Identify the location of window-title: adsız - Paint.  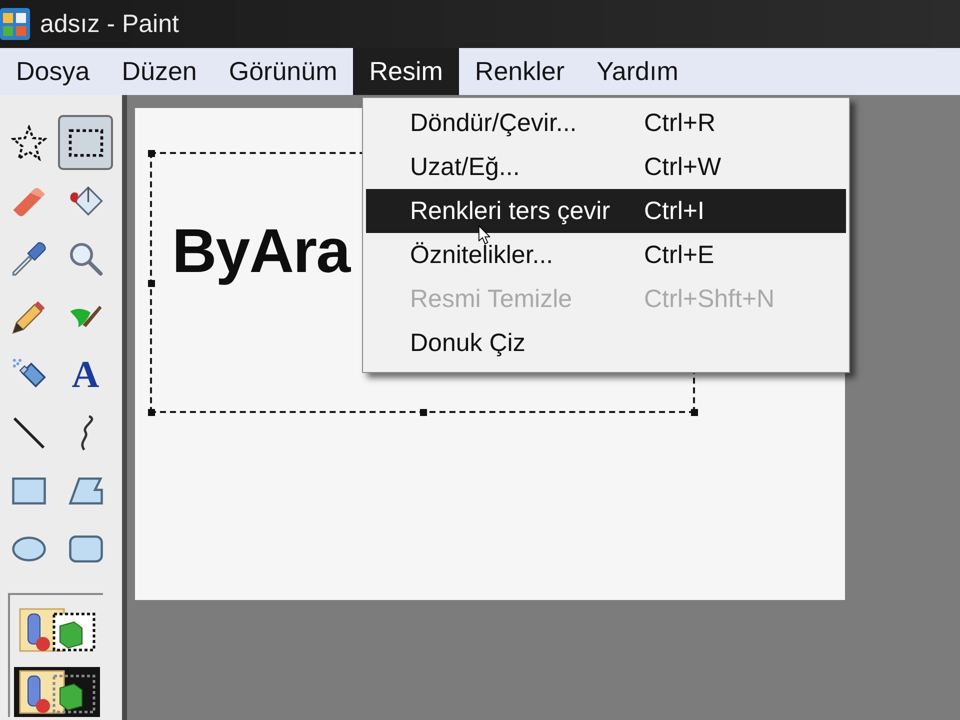
(109, 24).